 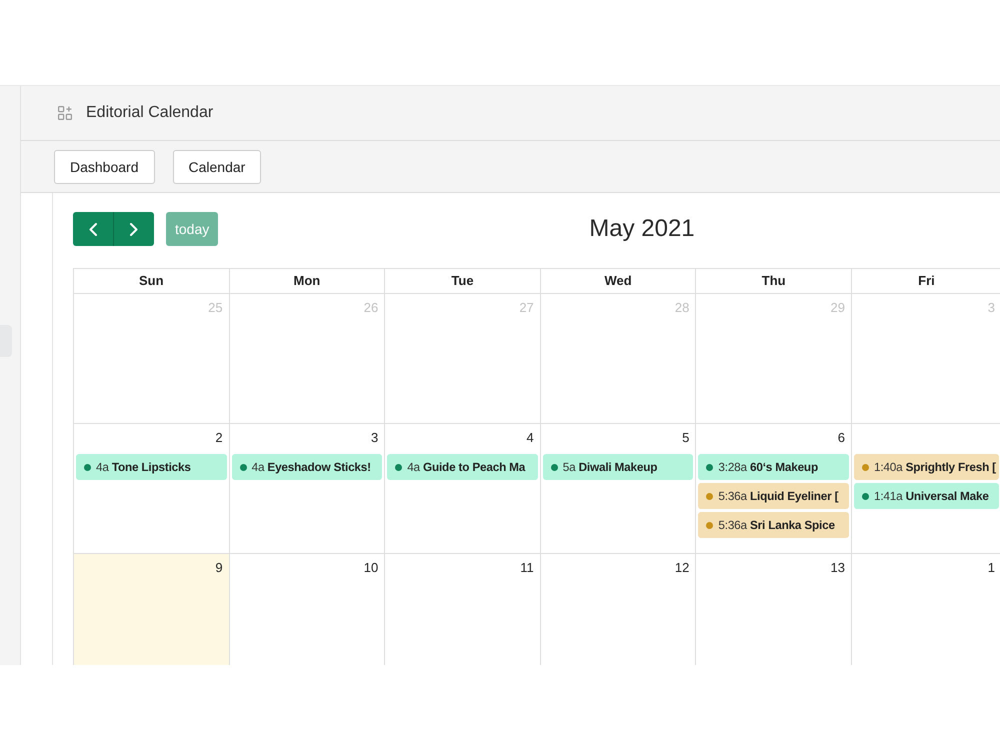 What do you see at coordinates (926, 496) in the screenshot?
I see `calendar-event: 1:41a Universal Make` at bounding box center [926, 496].